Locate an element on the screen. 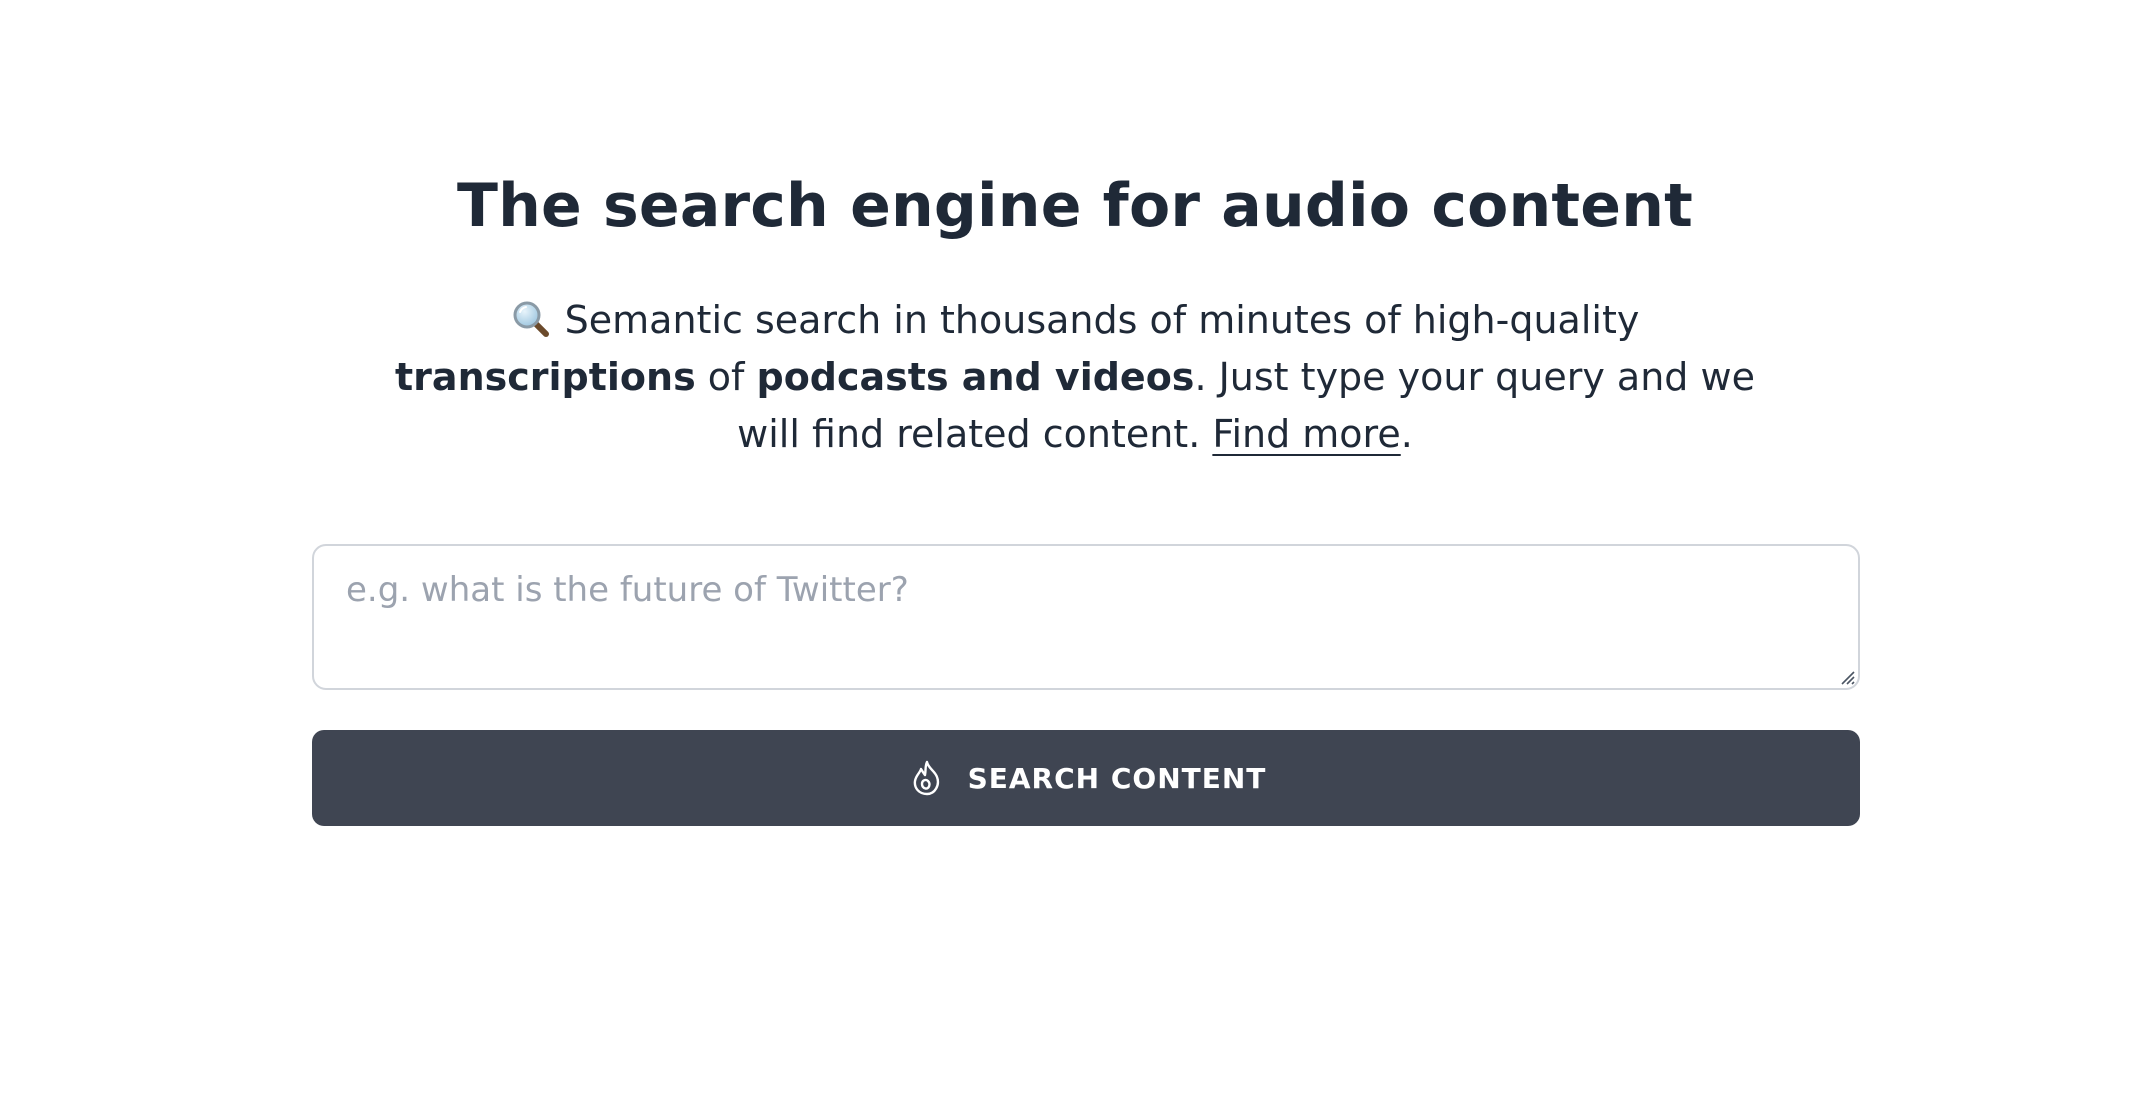 The width and height of the screenshot is (2150, 1117). description-emphasis-podcasts: podcasts and videos is located at coordinates (975, 377).